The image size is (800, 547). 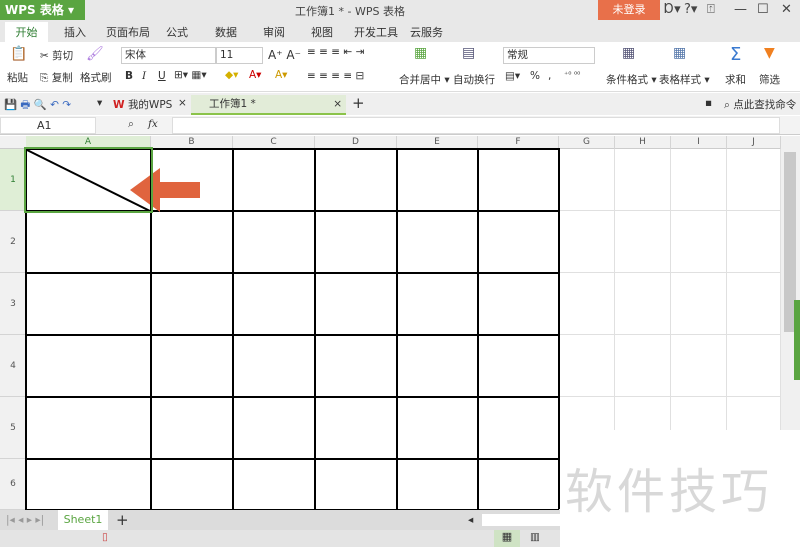 I want to click on hscroll-left: ◂, so click(x=470, y=520).